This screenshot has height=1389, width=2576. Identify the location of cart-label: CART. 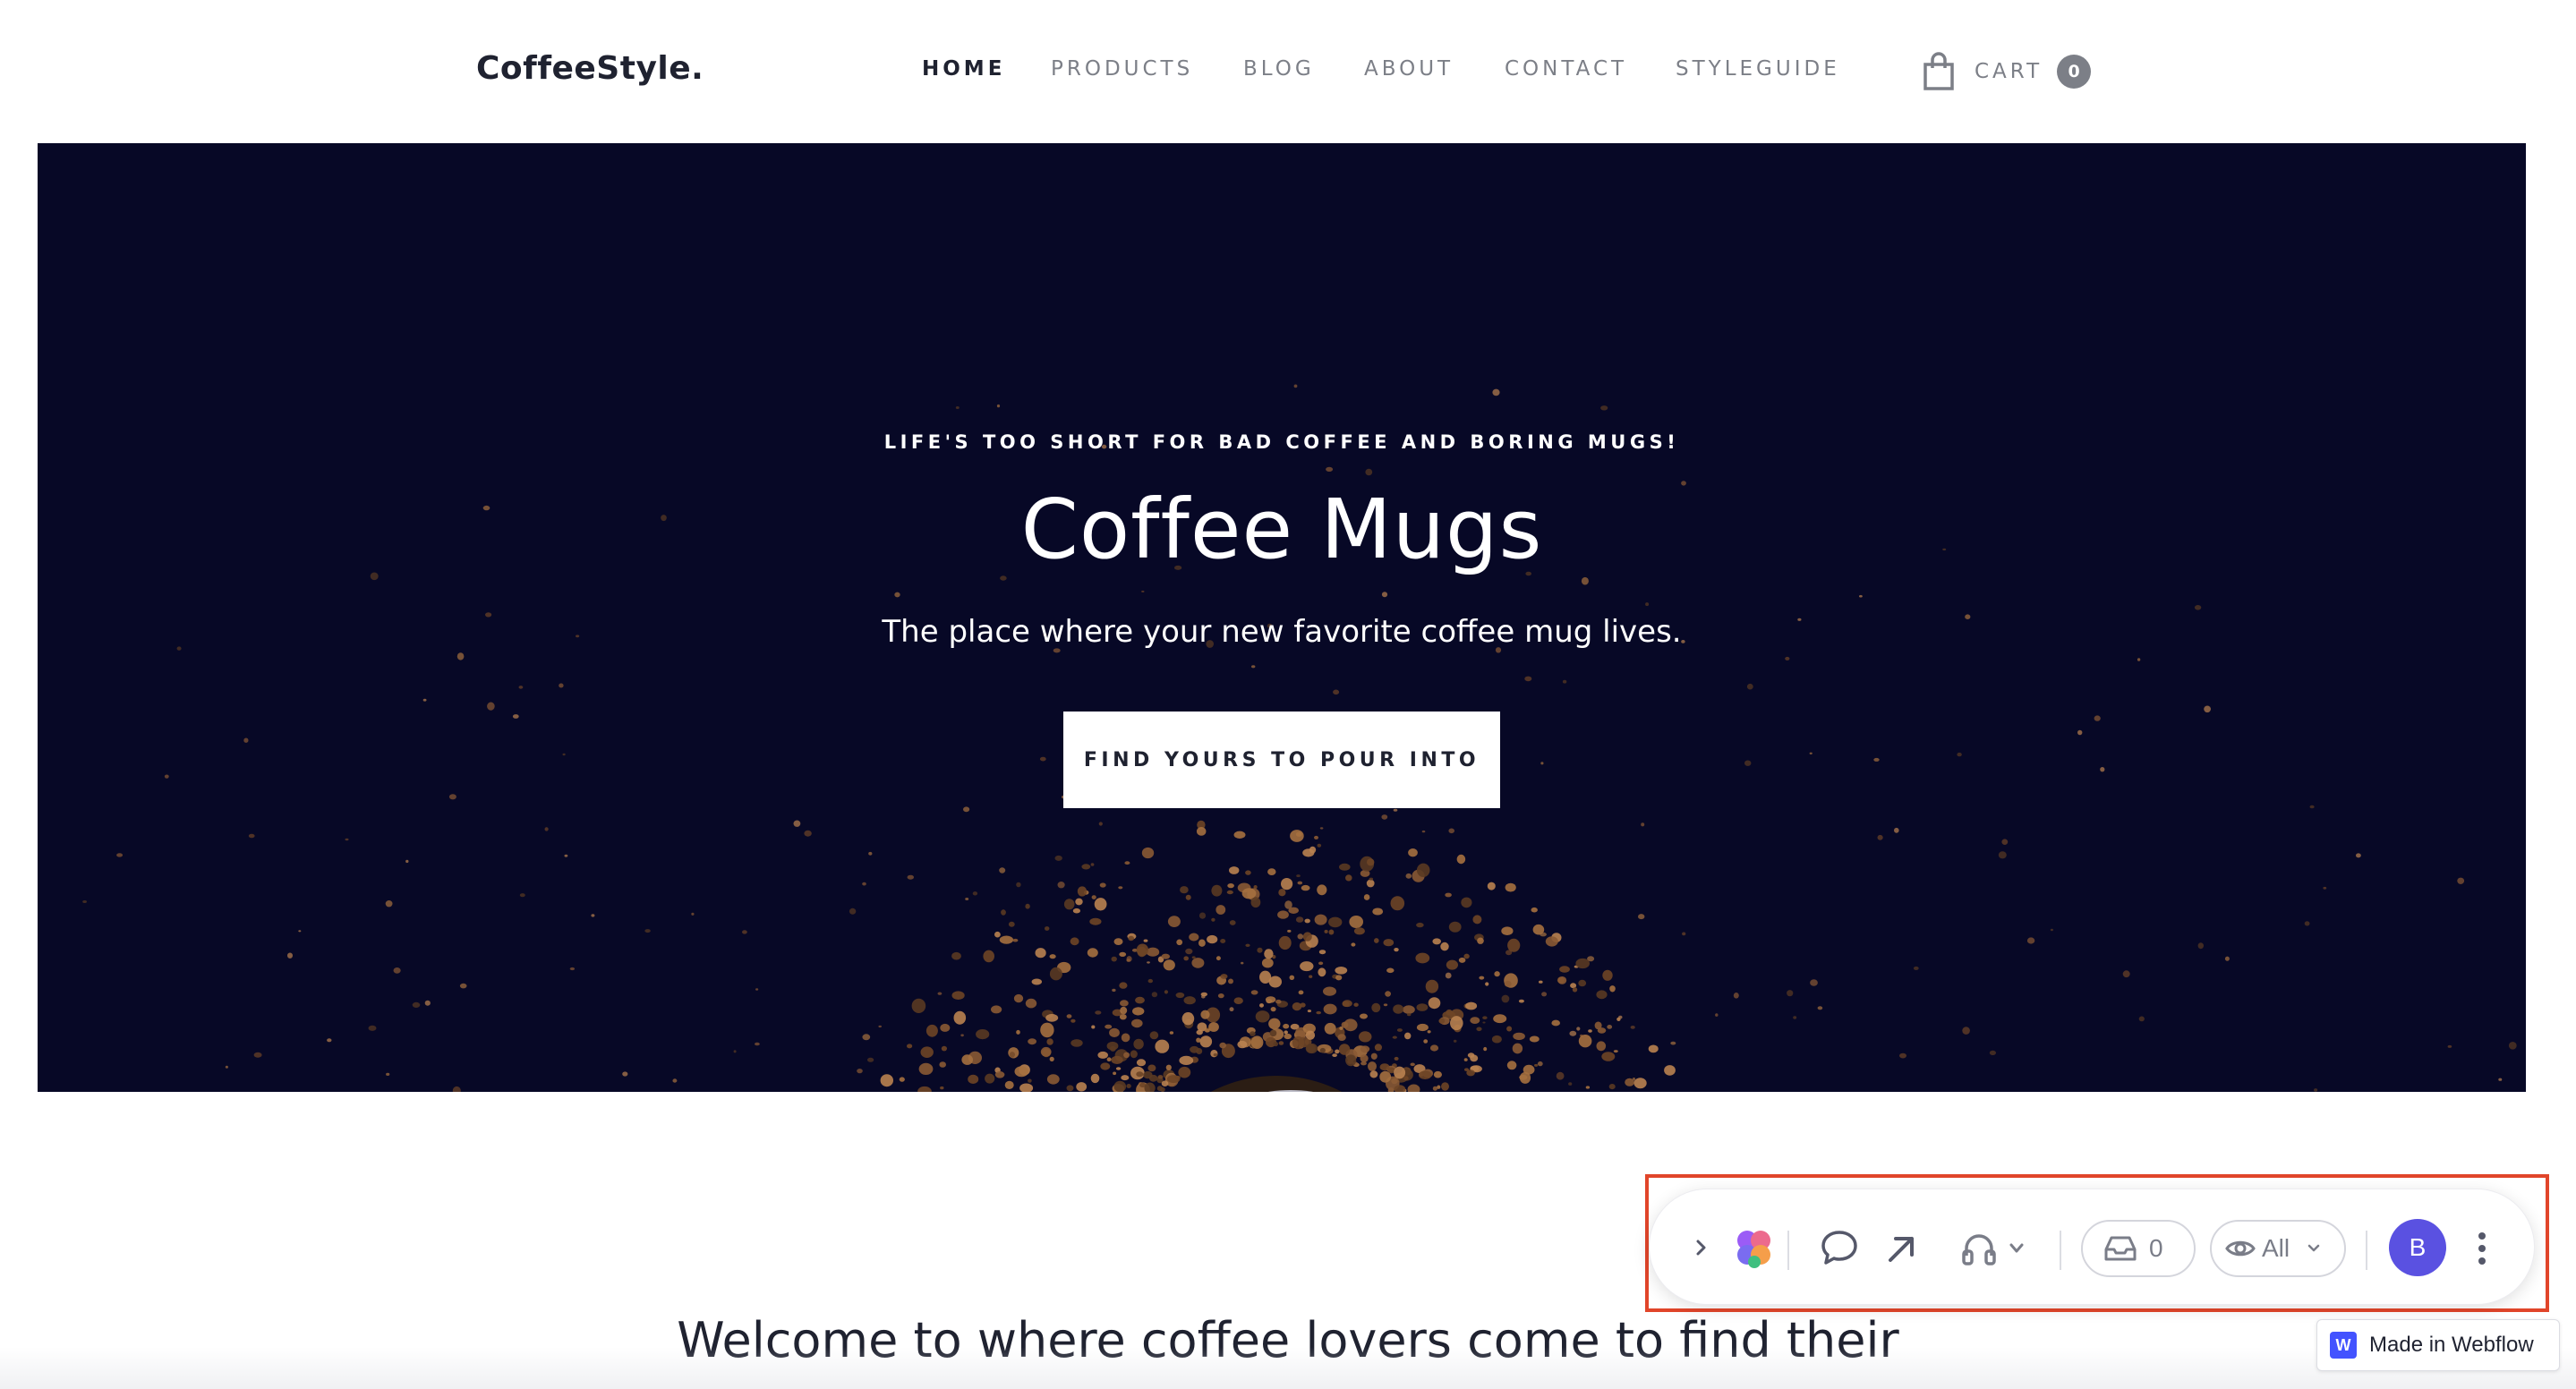
(2009, 71).